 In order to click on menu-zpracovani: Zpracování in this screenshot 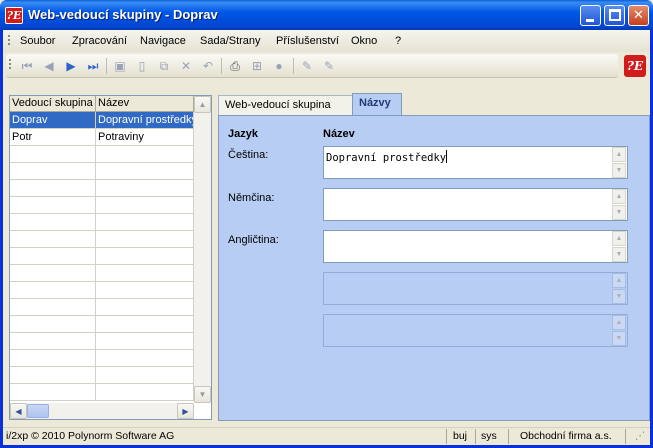, I will do `click(99, 41)`.